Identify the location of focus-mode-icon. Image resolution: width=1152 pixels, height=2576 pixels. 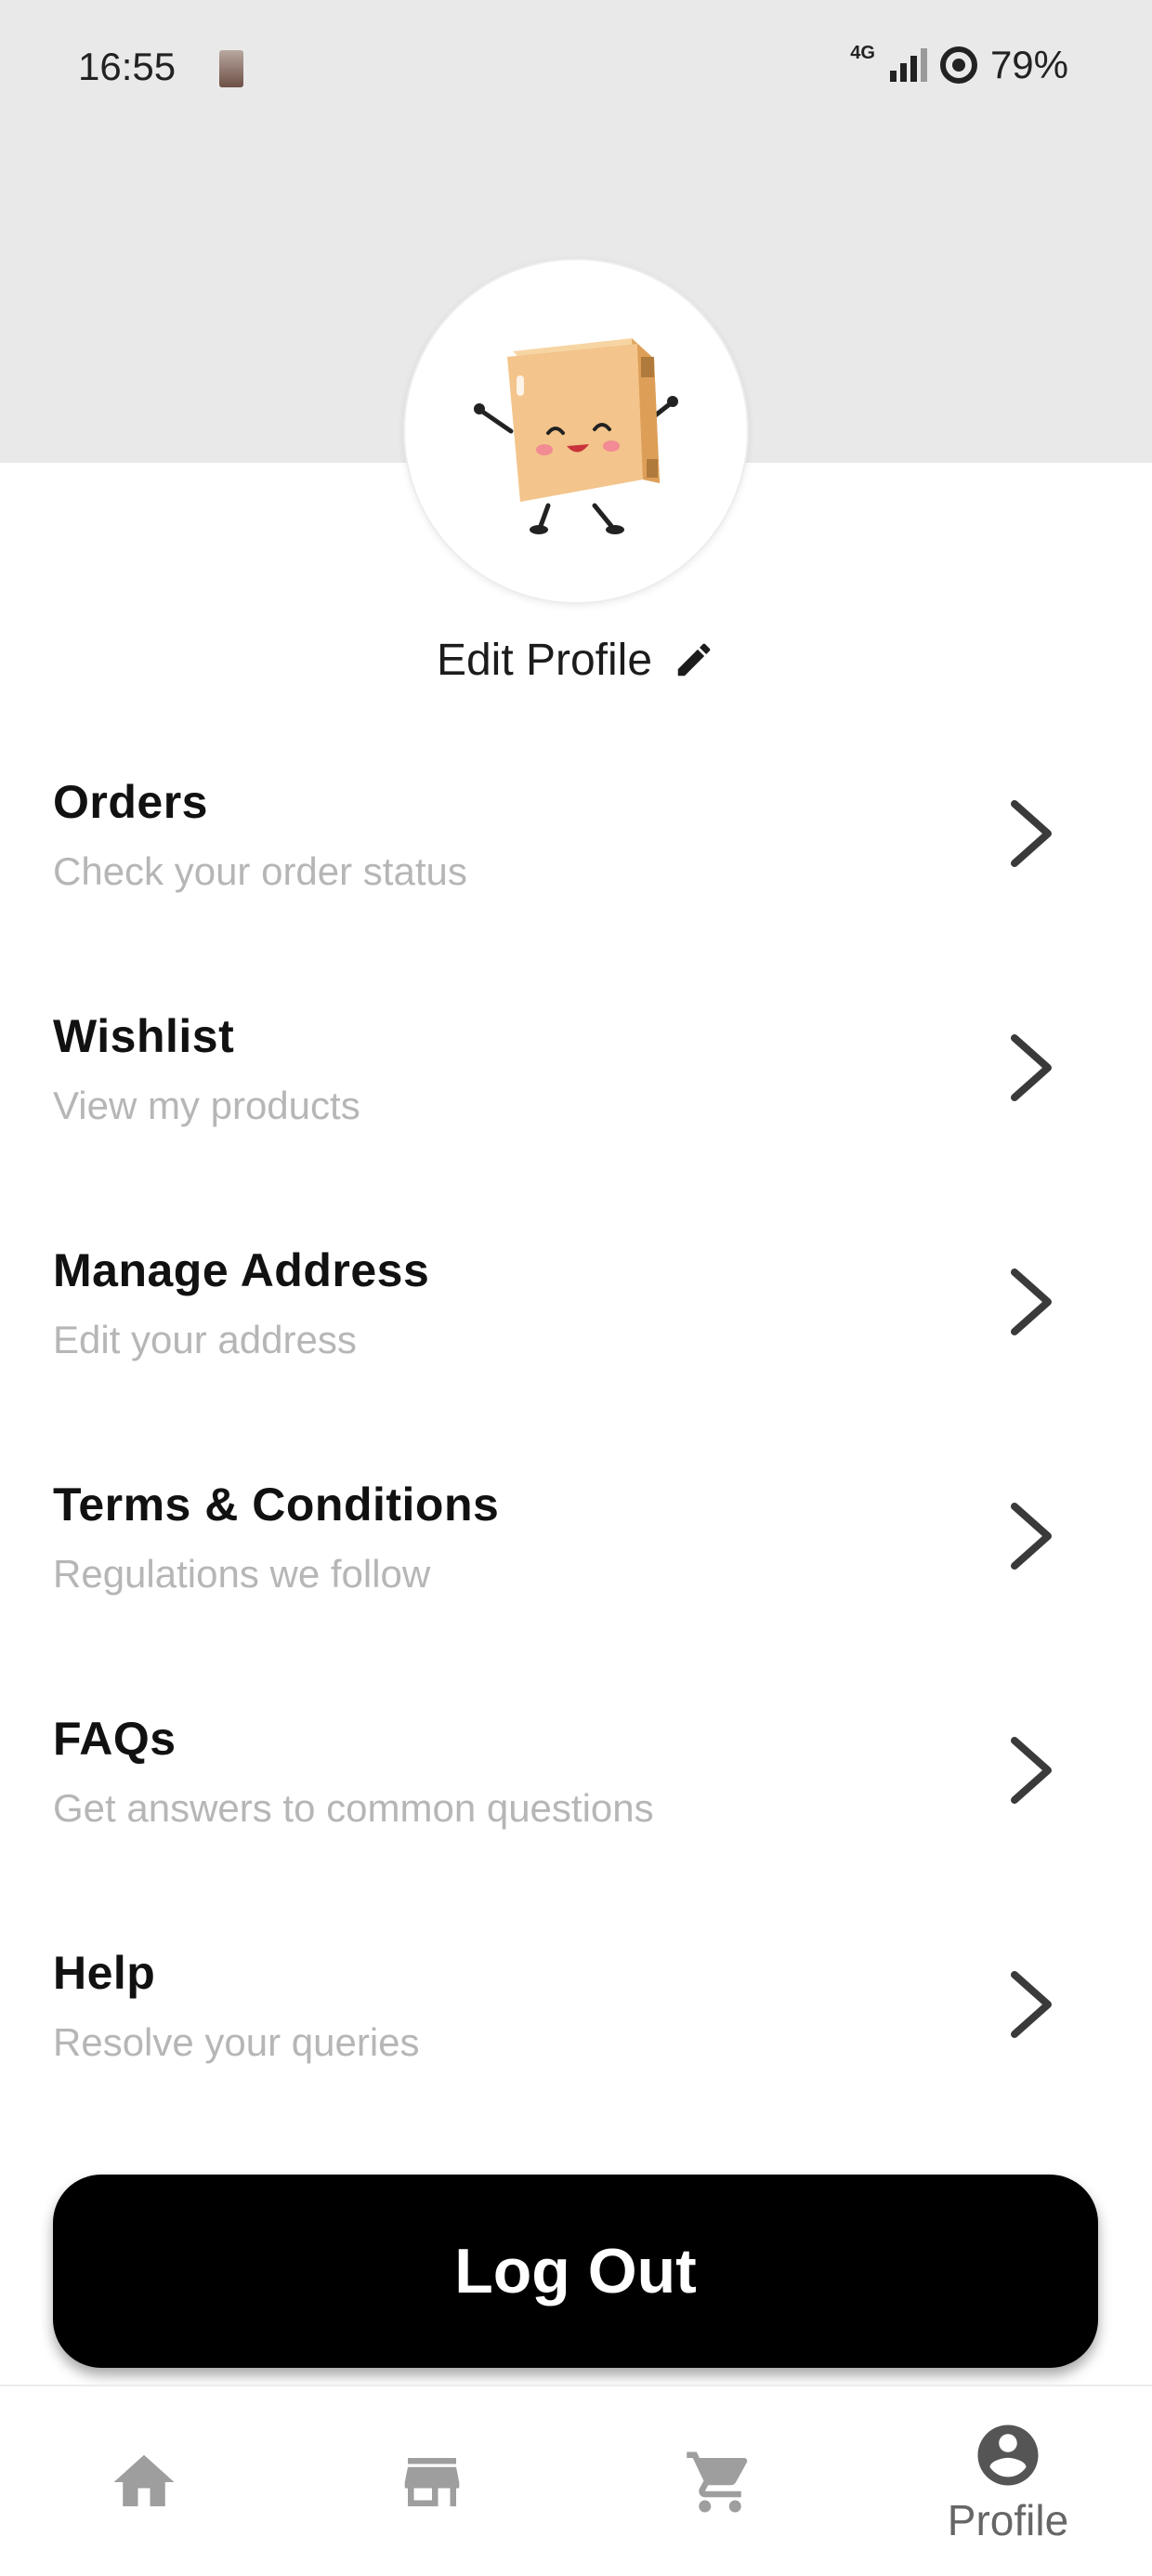
(958, 65).